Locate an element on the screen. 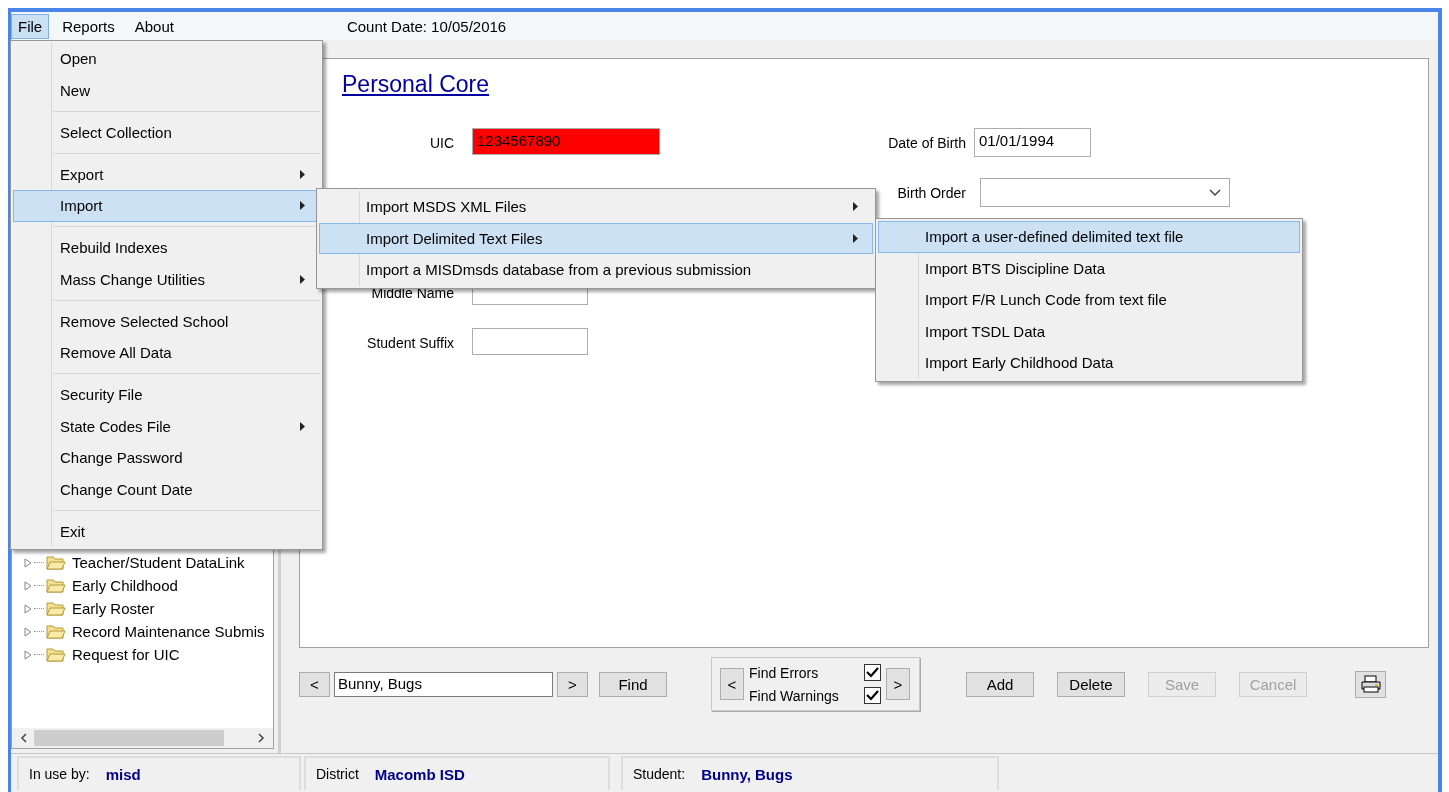 The image size is (1449, 792). menu-item: Select Collection is located at coordinates (166, 132).